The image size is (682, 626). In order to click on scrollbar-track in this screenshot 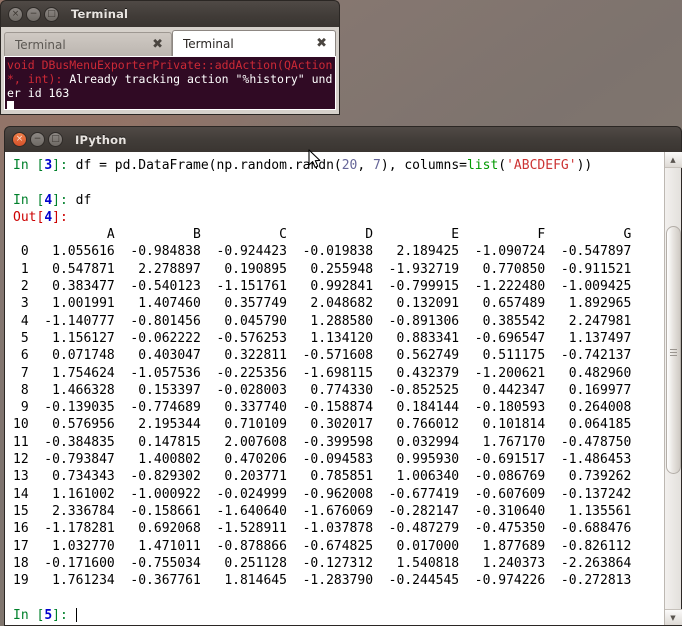, I will do `click(673, 388)`.